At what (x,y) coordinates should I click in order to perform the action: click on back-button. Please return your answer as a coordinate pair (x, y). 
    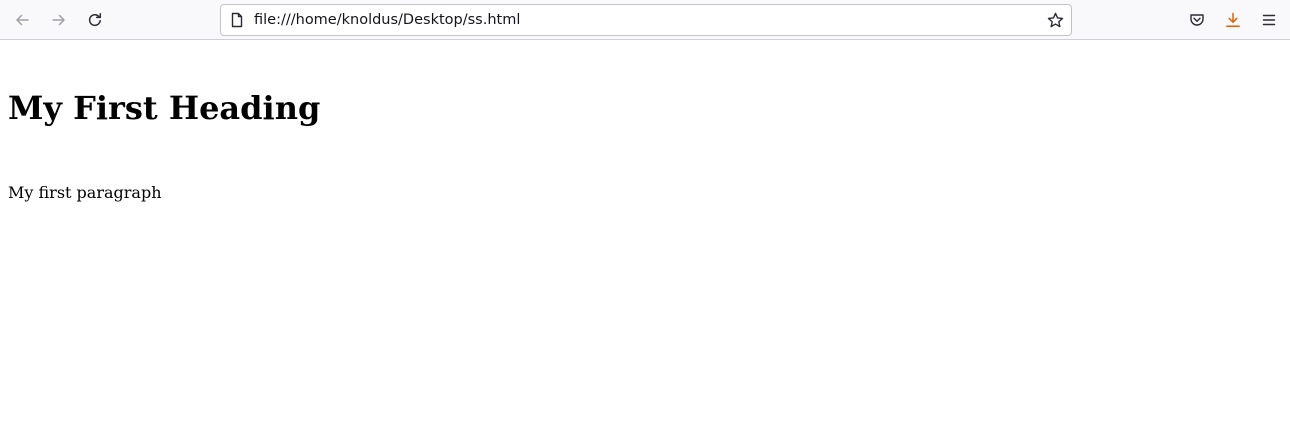
    Looking at the image, I should click on (22, 20).